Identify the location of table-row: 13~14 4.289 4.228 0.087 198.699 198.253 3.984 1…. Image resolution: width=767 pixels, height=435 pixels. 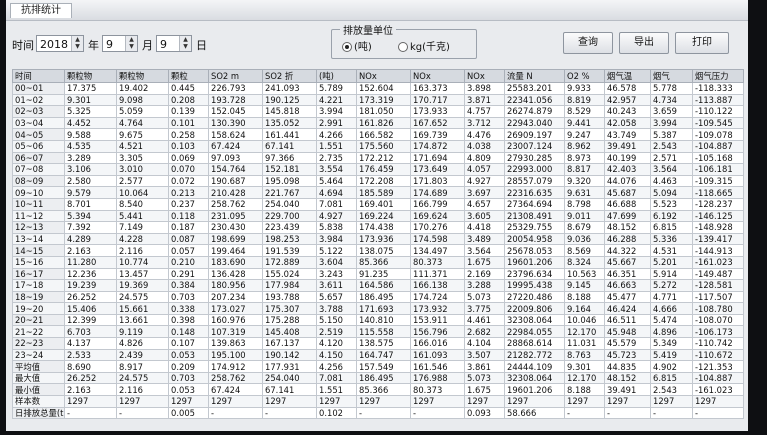
(378, 239).